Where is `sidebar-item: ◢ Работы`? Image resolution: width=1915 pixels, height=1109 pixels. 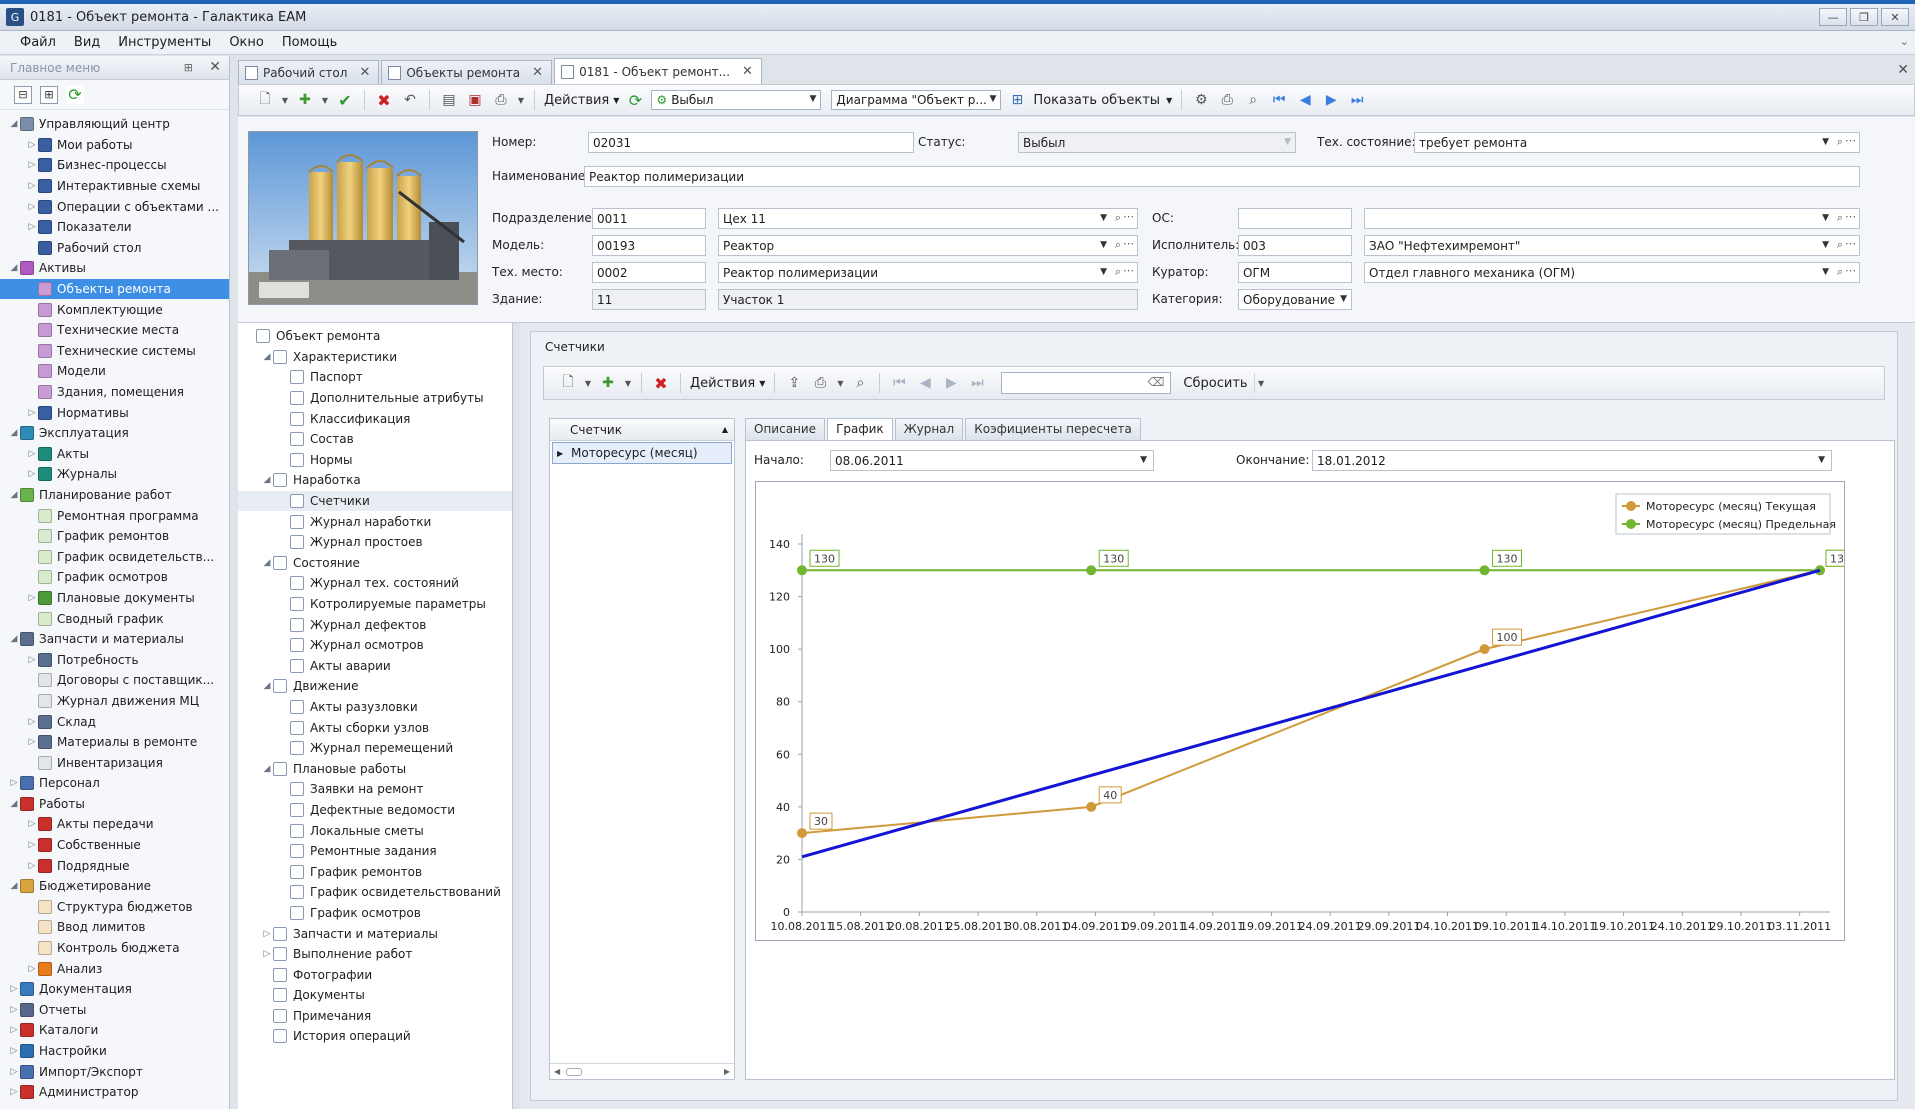
sidebar-item: ◢ Работы is located at coordinates (114, 804).